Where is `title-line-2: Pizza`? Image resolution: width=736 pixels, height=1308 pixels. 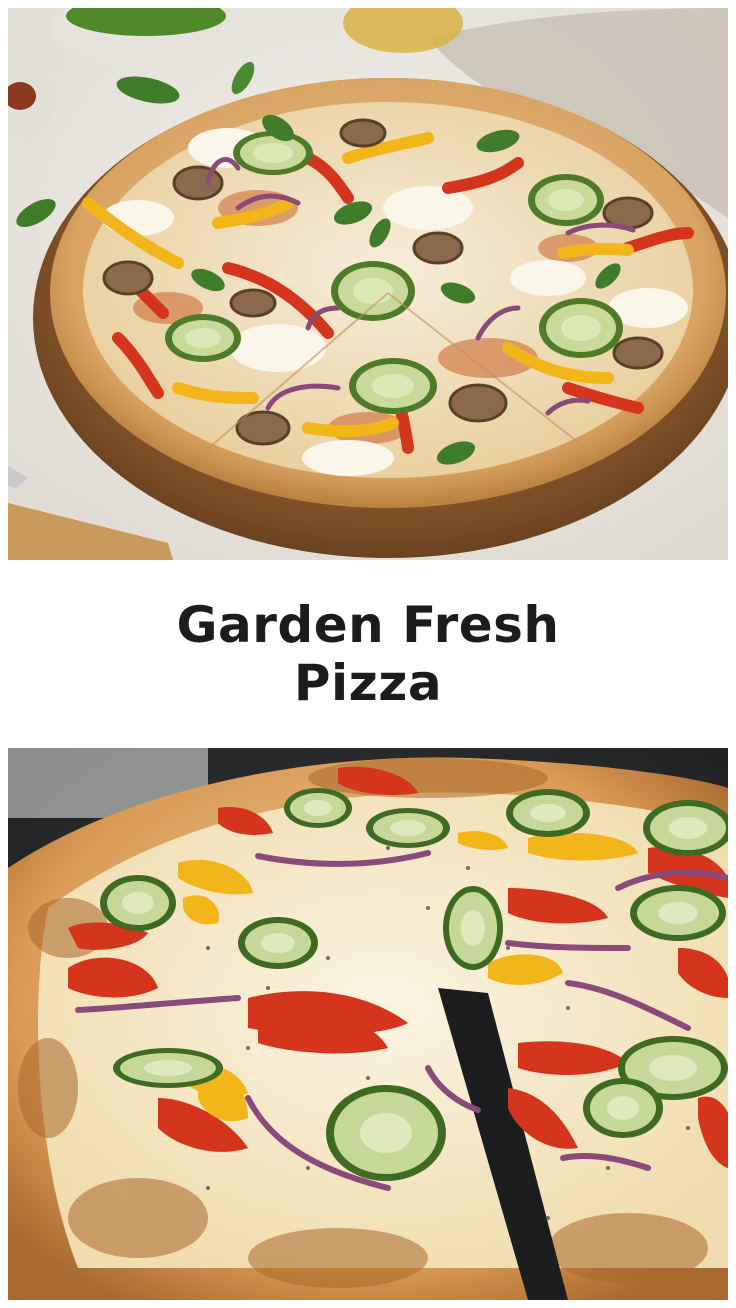
title-line-2: Pizza is located at coordinates (368, 683).